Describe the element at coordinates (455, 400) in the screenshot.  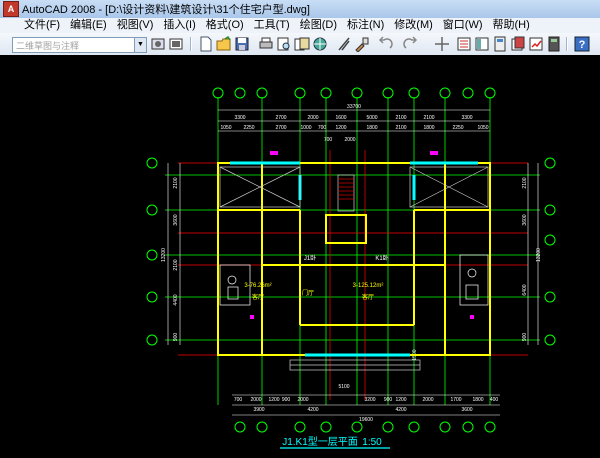
I see `bottom-dim: 1700` at that location.